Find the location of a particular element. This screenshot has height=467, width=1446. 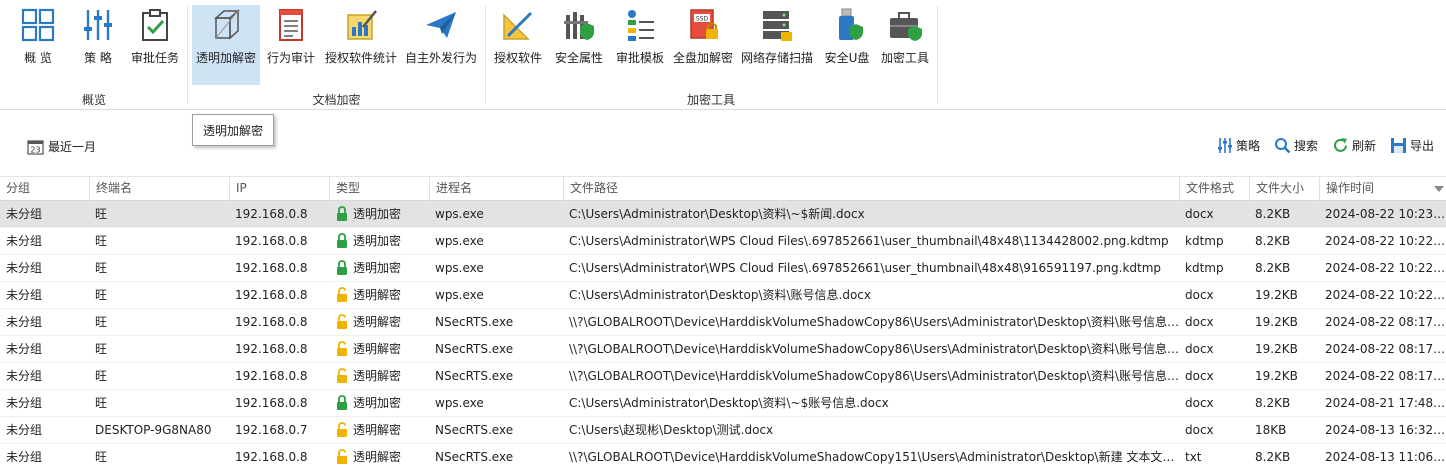

col-header-time-label: 操作时间 is located at coordinates (1350, 188).